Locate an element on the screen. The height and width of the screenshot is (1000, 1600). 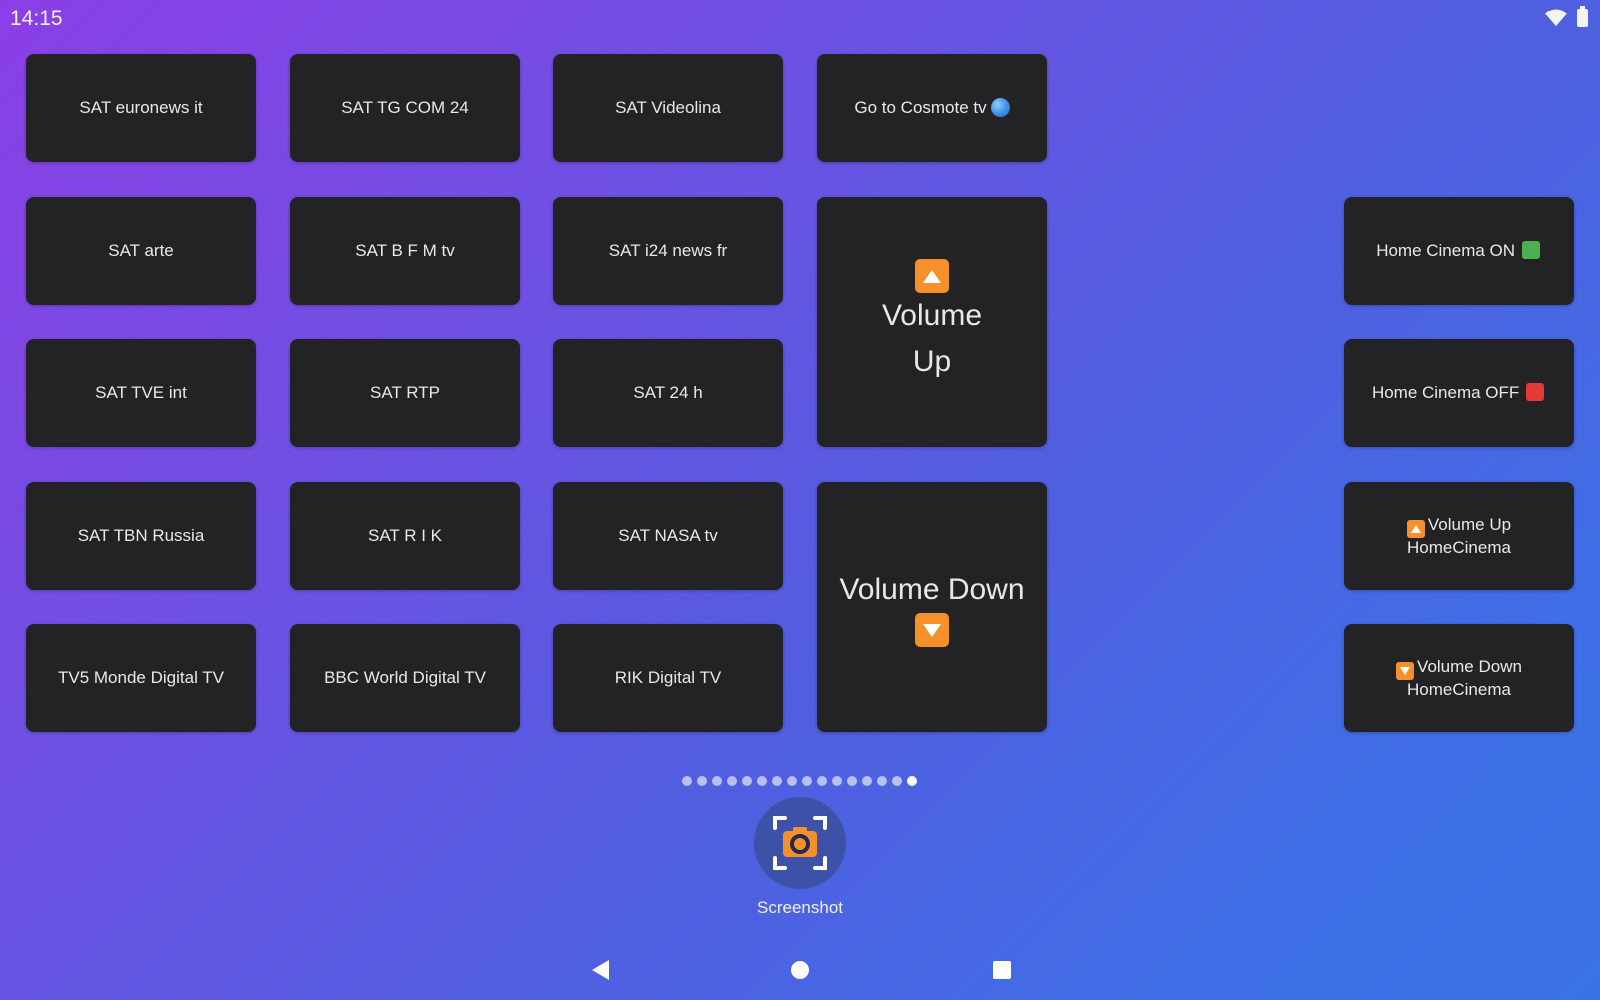
navigation-bar is located at coordinates (800, 970).